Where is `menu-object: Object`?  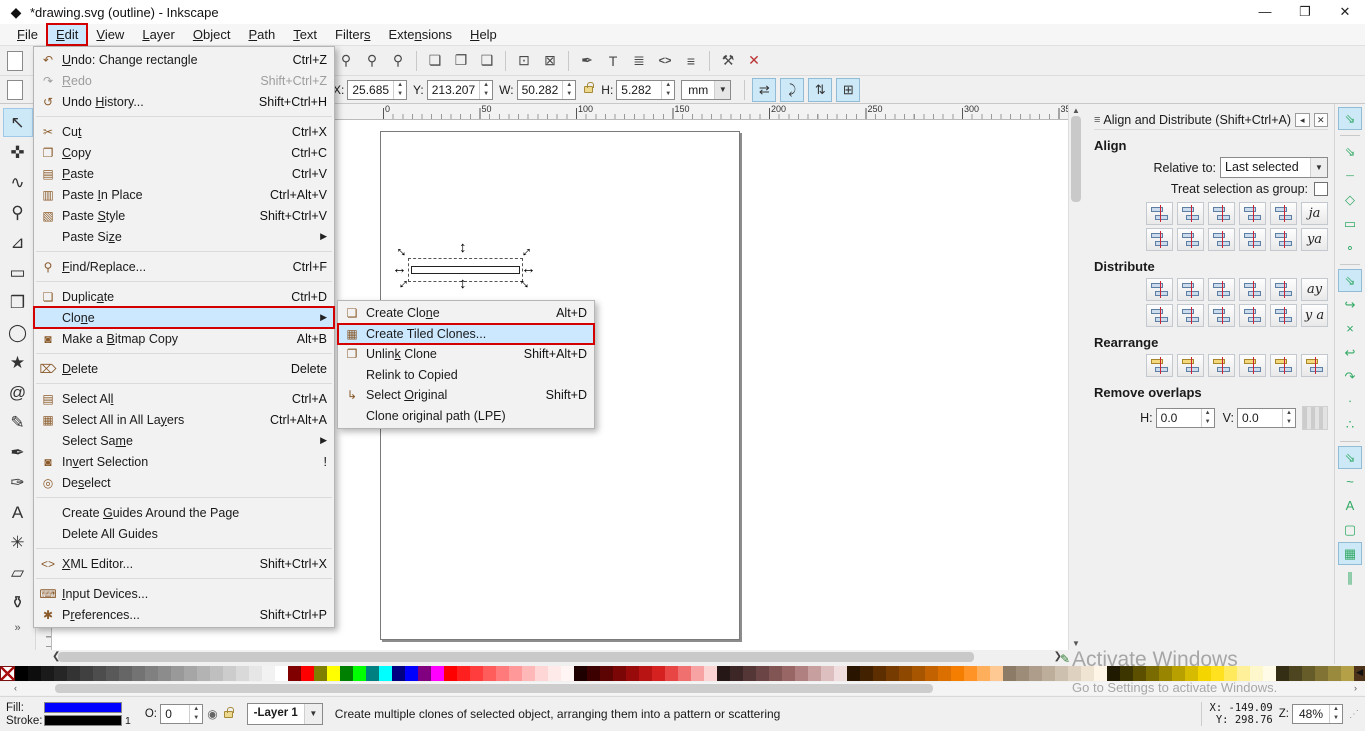
menu-object: Object is located at coordinates (212, 34).